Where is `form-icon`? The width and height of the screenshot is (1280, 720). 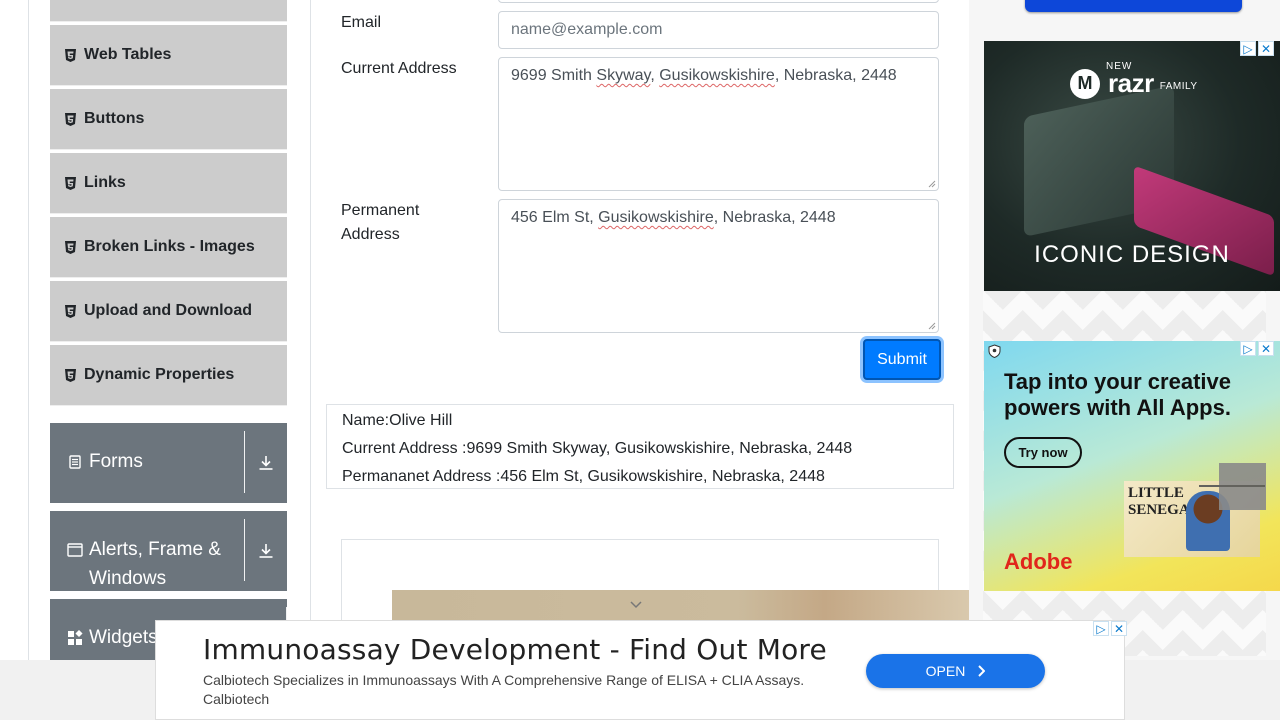
form-icon is located at coordinates (75, 462).